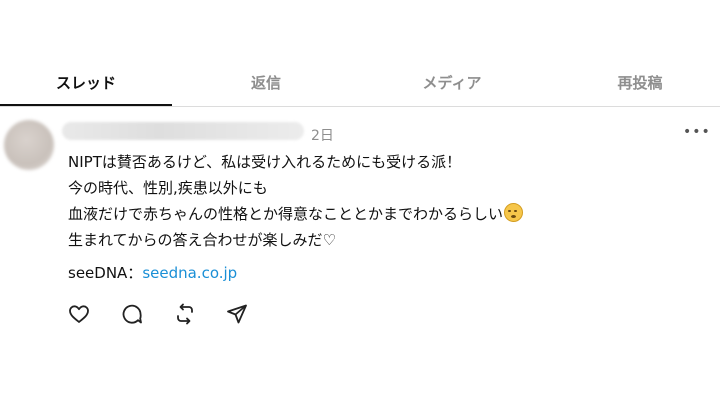  What do you see at coordinates (183, 131) in the screenshot?
I see `username-blurred` at bounding box center [183, 131].